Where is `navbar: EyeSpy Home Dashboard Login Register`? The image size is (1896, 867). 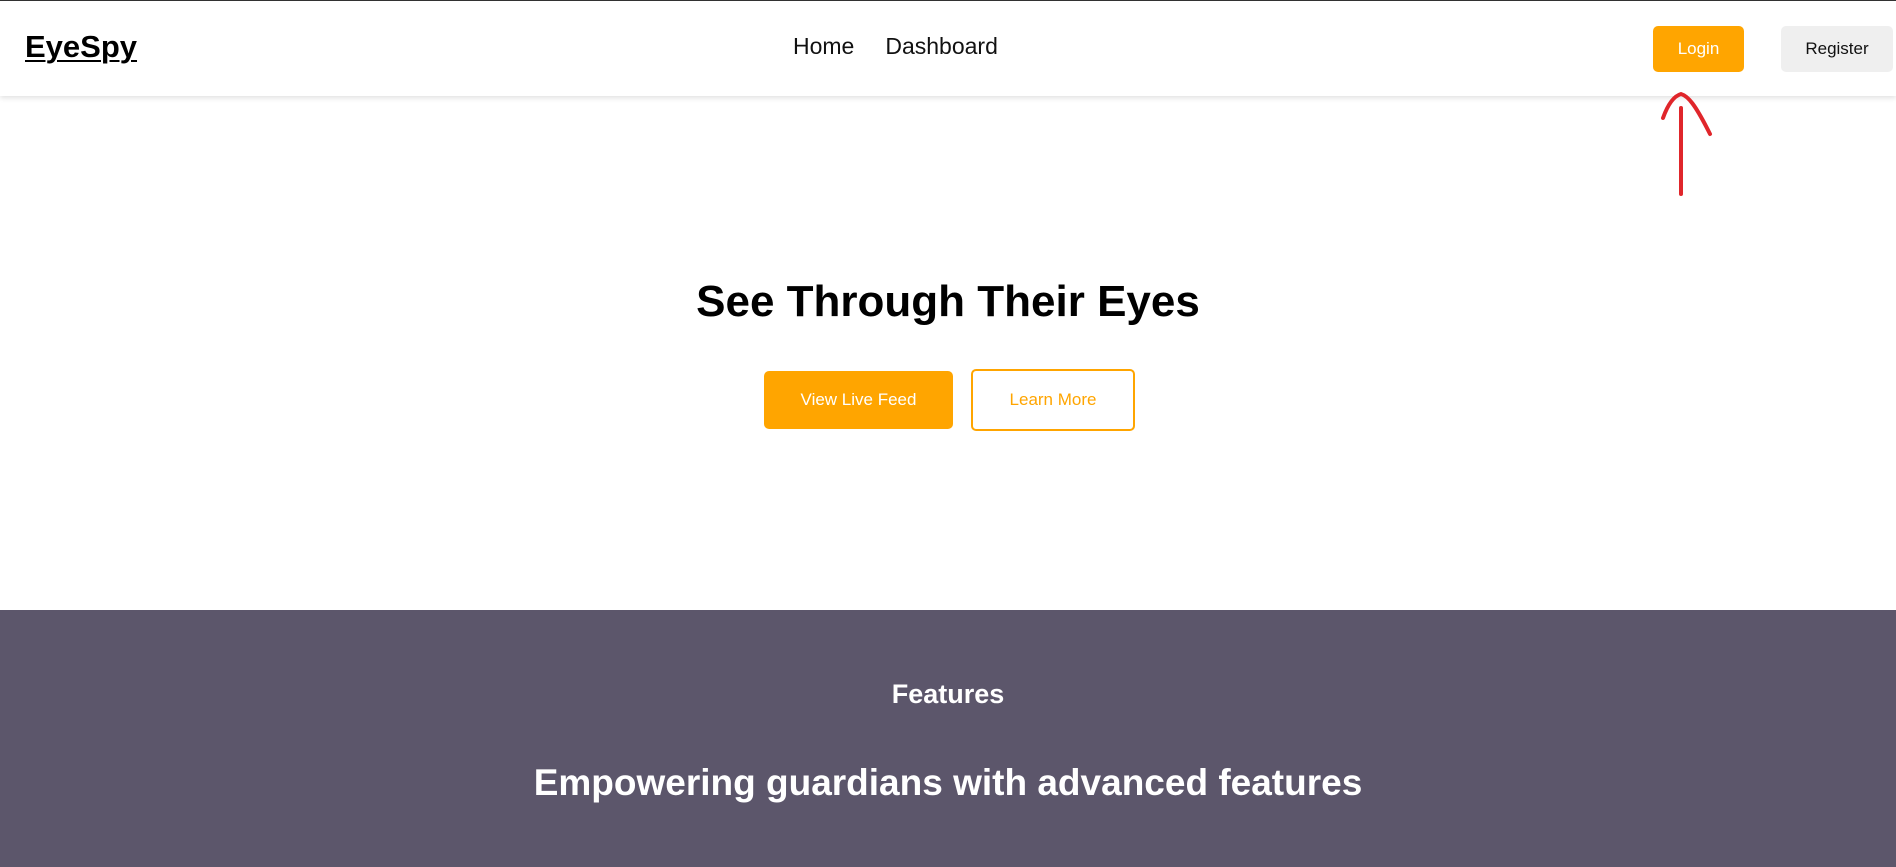 navbar: EyeSpy Home Dashboard Login Register is located at coordinates (948, 48).